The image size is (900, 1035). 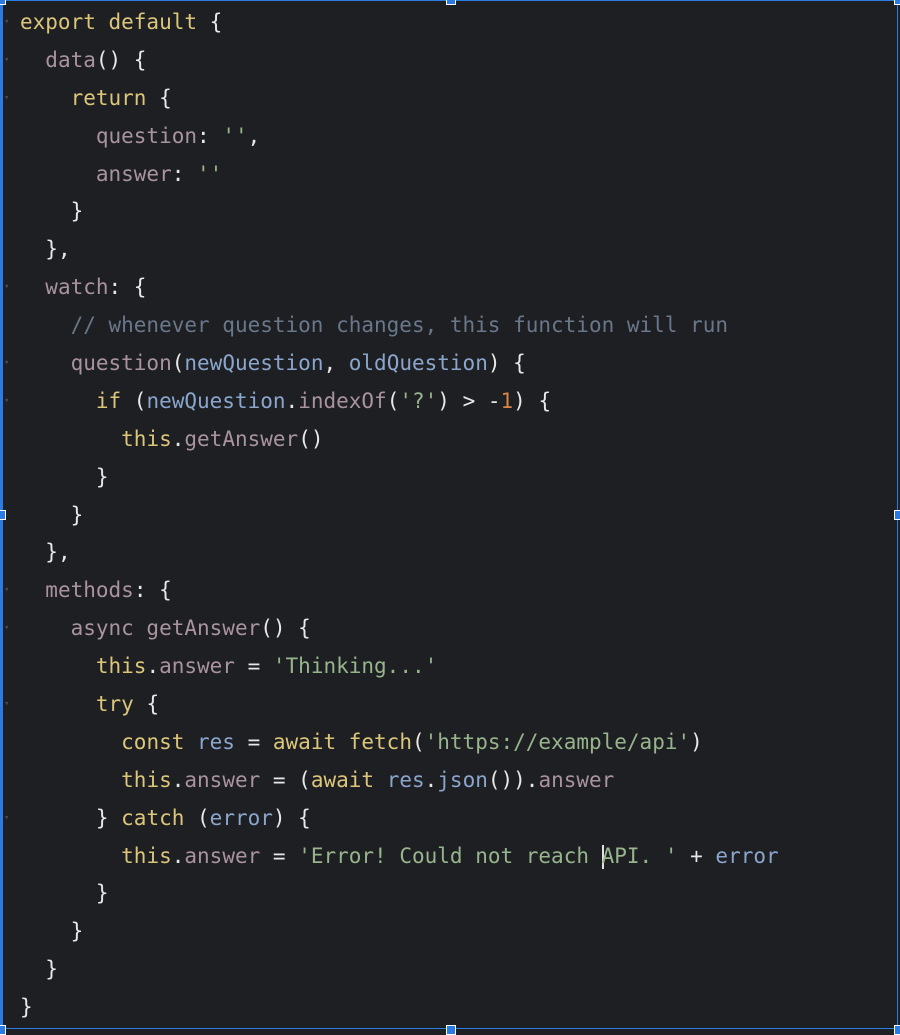 What do you see at coordinates (450, 23) in the screenshot?
I see `code-line: ▾ export default {` at bounding box center [450, 23].